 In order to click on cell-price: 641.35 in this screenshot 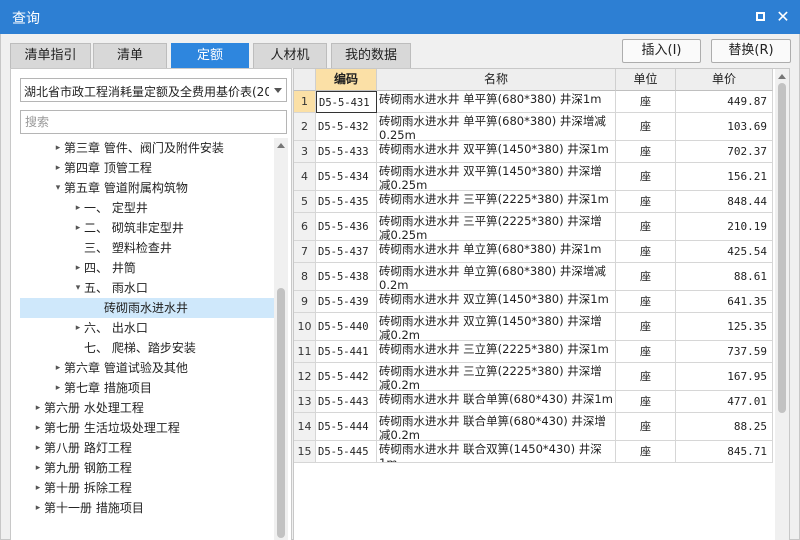, I will do `click(724, 302)`.